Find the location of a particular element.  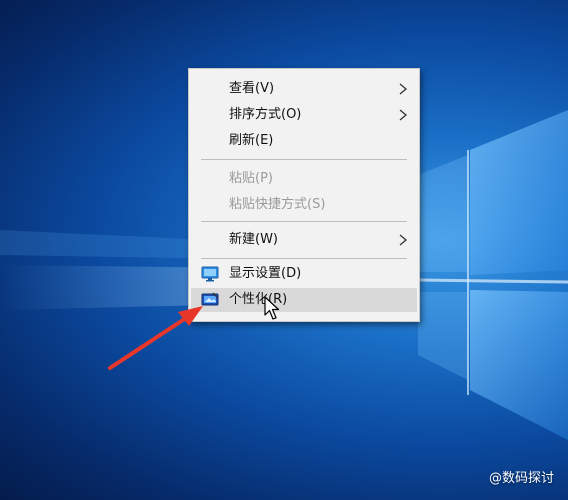

watermark-text: @数码探讨 is located at coordinates (521, 478).